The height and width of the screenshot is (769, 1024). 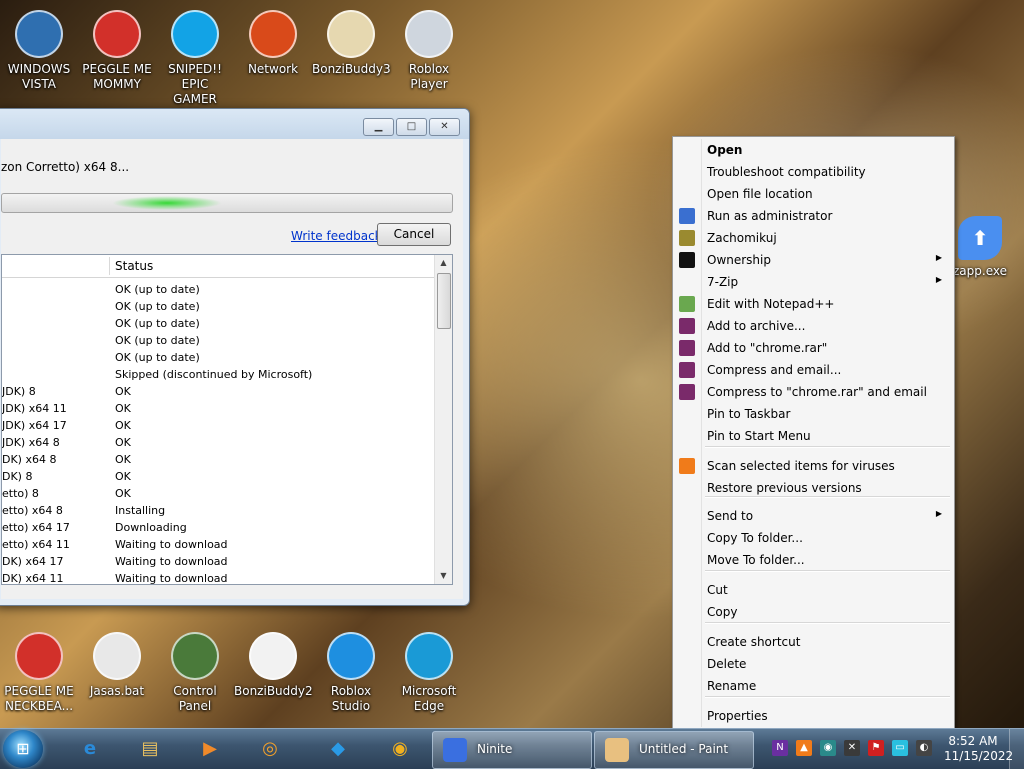 What do you see at coordinates (234, 124) in the screenshot?
I see `window-titlebar: ▁ □ ✕` at bounding box center [234, 124].